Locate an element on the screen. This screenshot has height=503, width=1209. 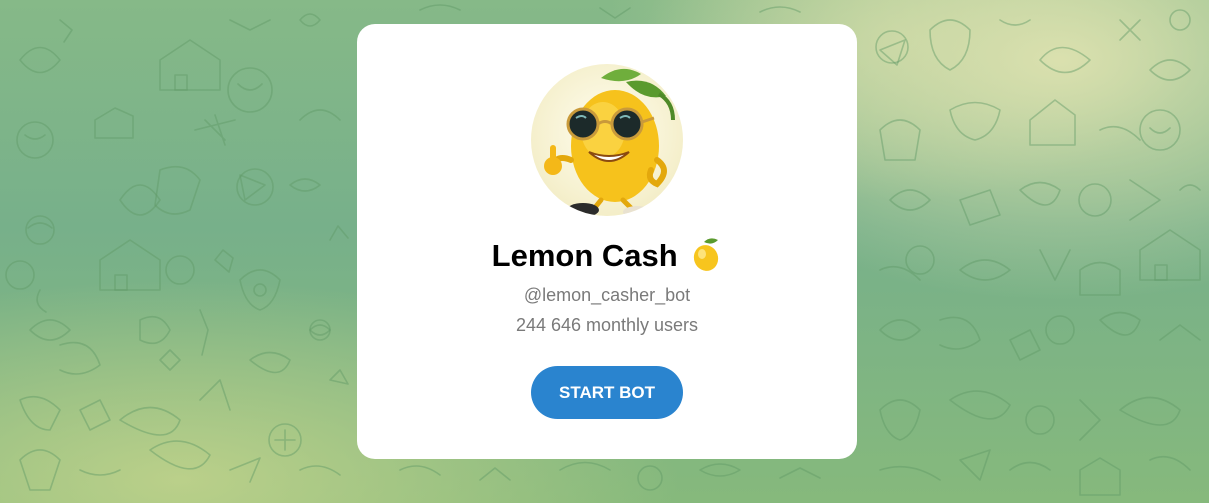
monthly-users-count: 244 646 monthly users is located at coordinates (607, 325).